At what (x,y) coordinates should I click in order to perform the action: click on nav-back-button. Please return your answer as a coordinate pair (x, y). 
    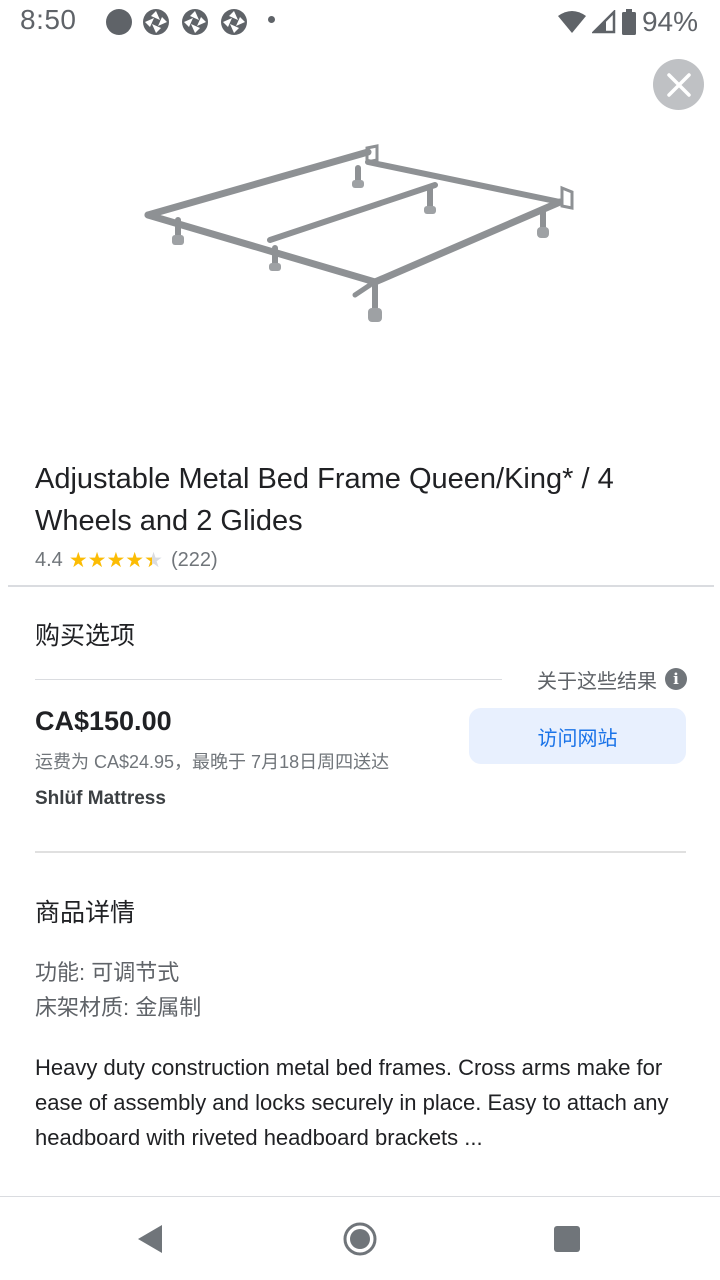
    Looking at the image, I should click on (150, 1239).